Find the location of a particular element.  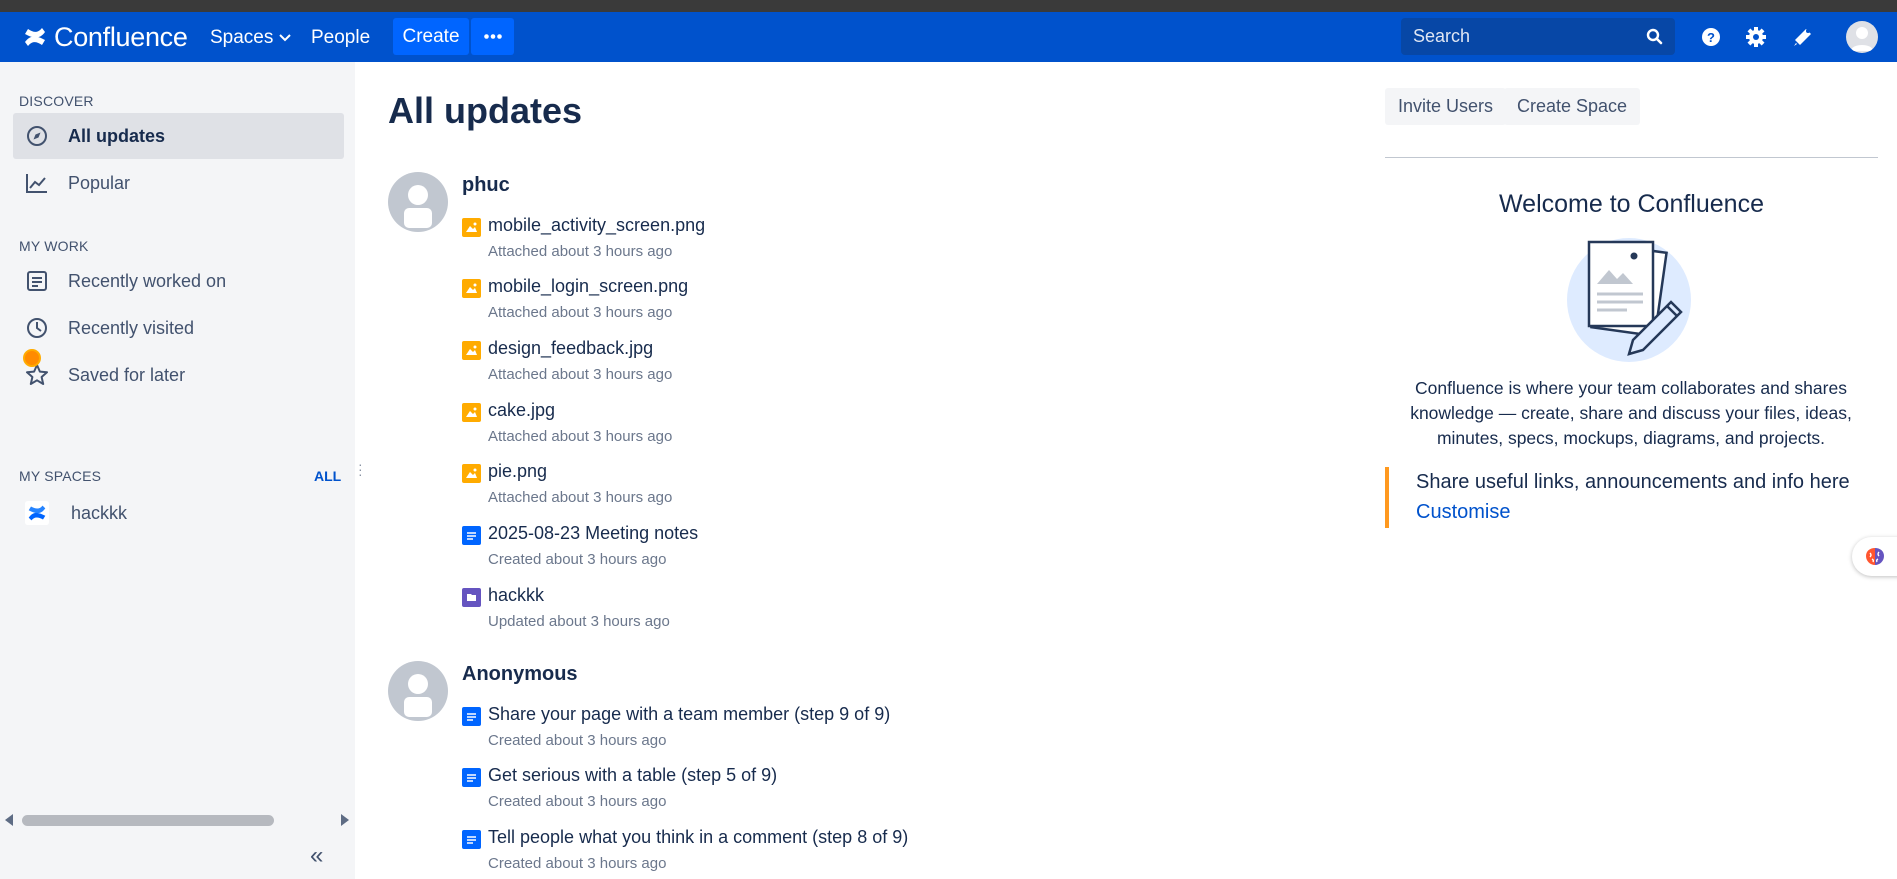

invite-users-label: Invite Users is located at coordinates (1446, 106).